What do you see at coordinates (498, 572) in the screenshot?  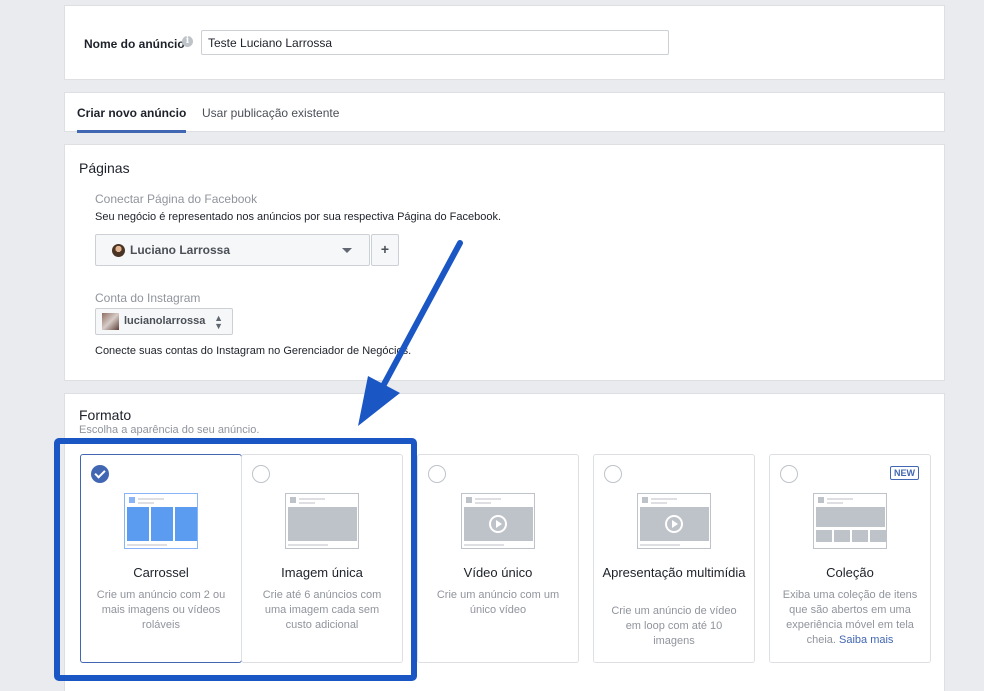 I see `format-title-single-video: Vídeo único` at bounding box center [498, 572].